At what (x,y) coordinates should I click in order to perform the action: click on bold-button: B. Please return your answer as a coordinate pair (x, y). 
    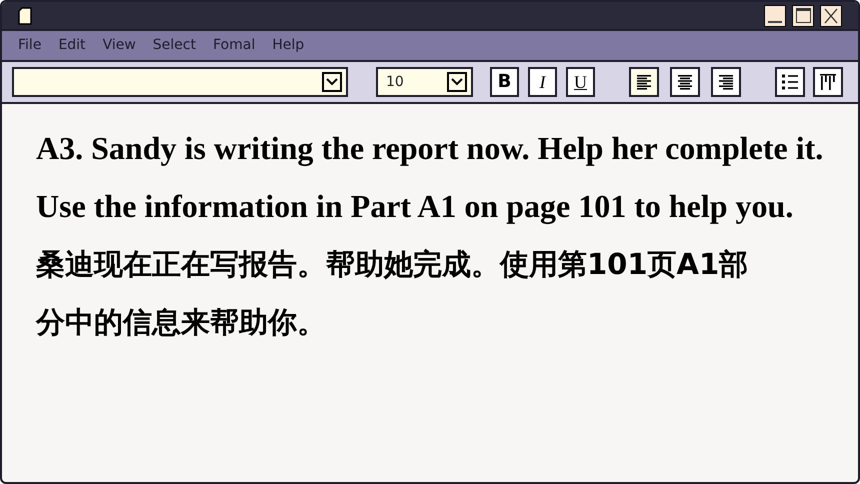
    Looking at the image, I should click on (504, 82).